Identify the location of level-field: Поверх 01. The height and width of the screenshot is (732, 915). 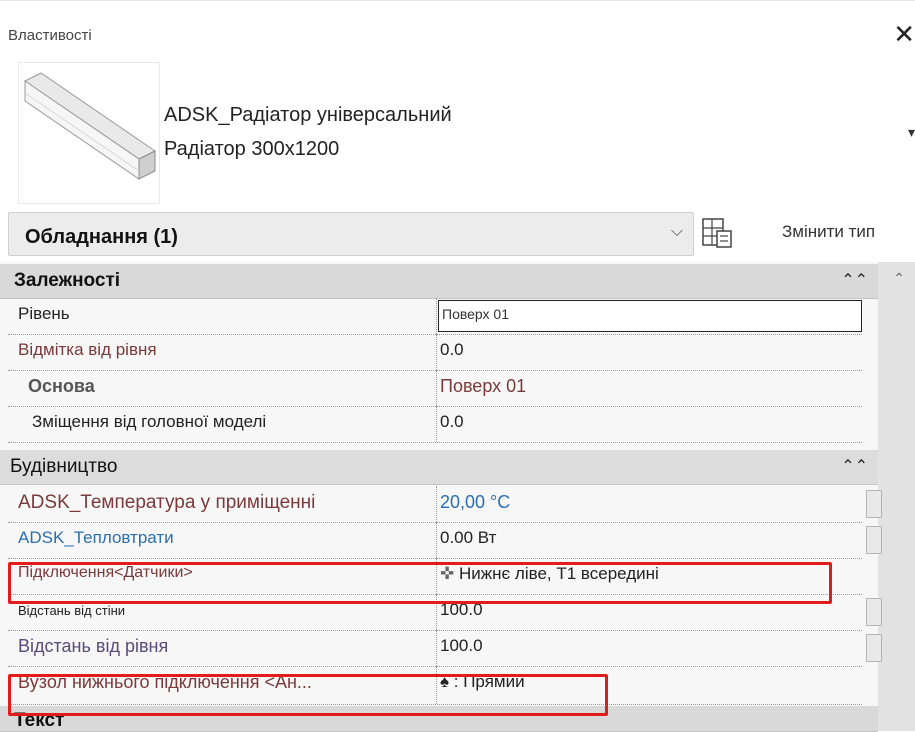
(650, 316).